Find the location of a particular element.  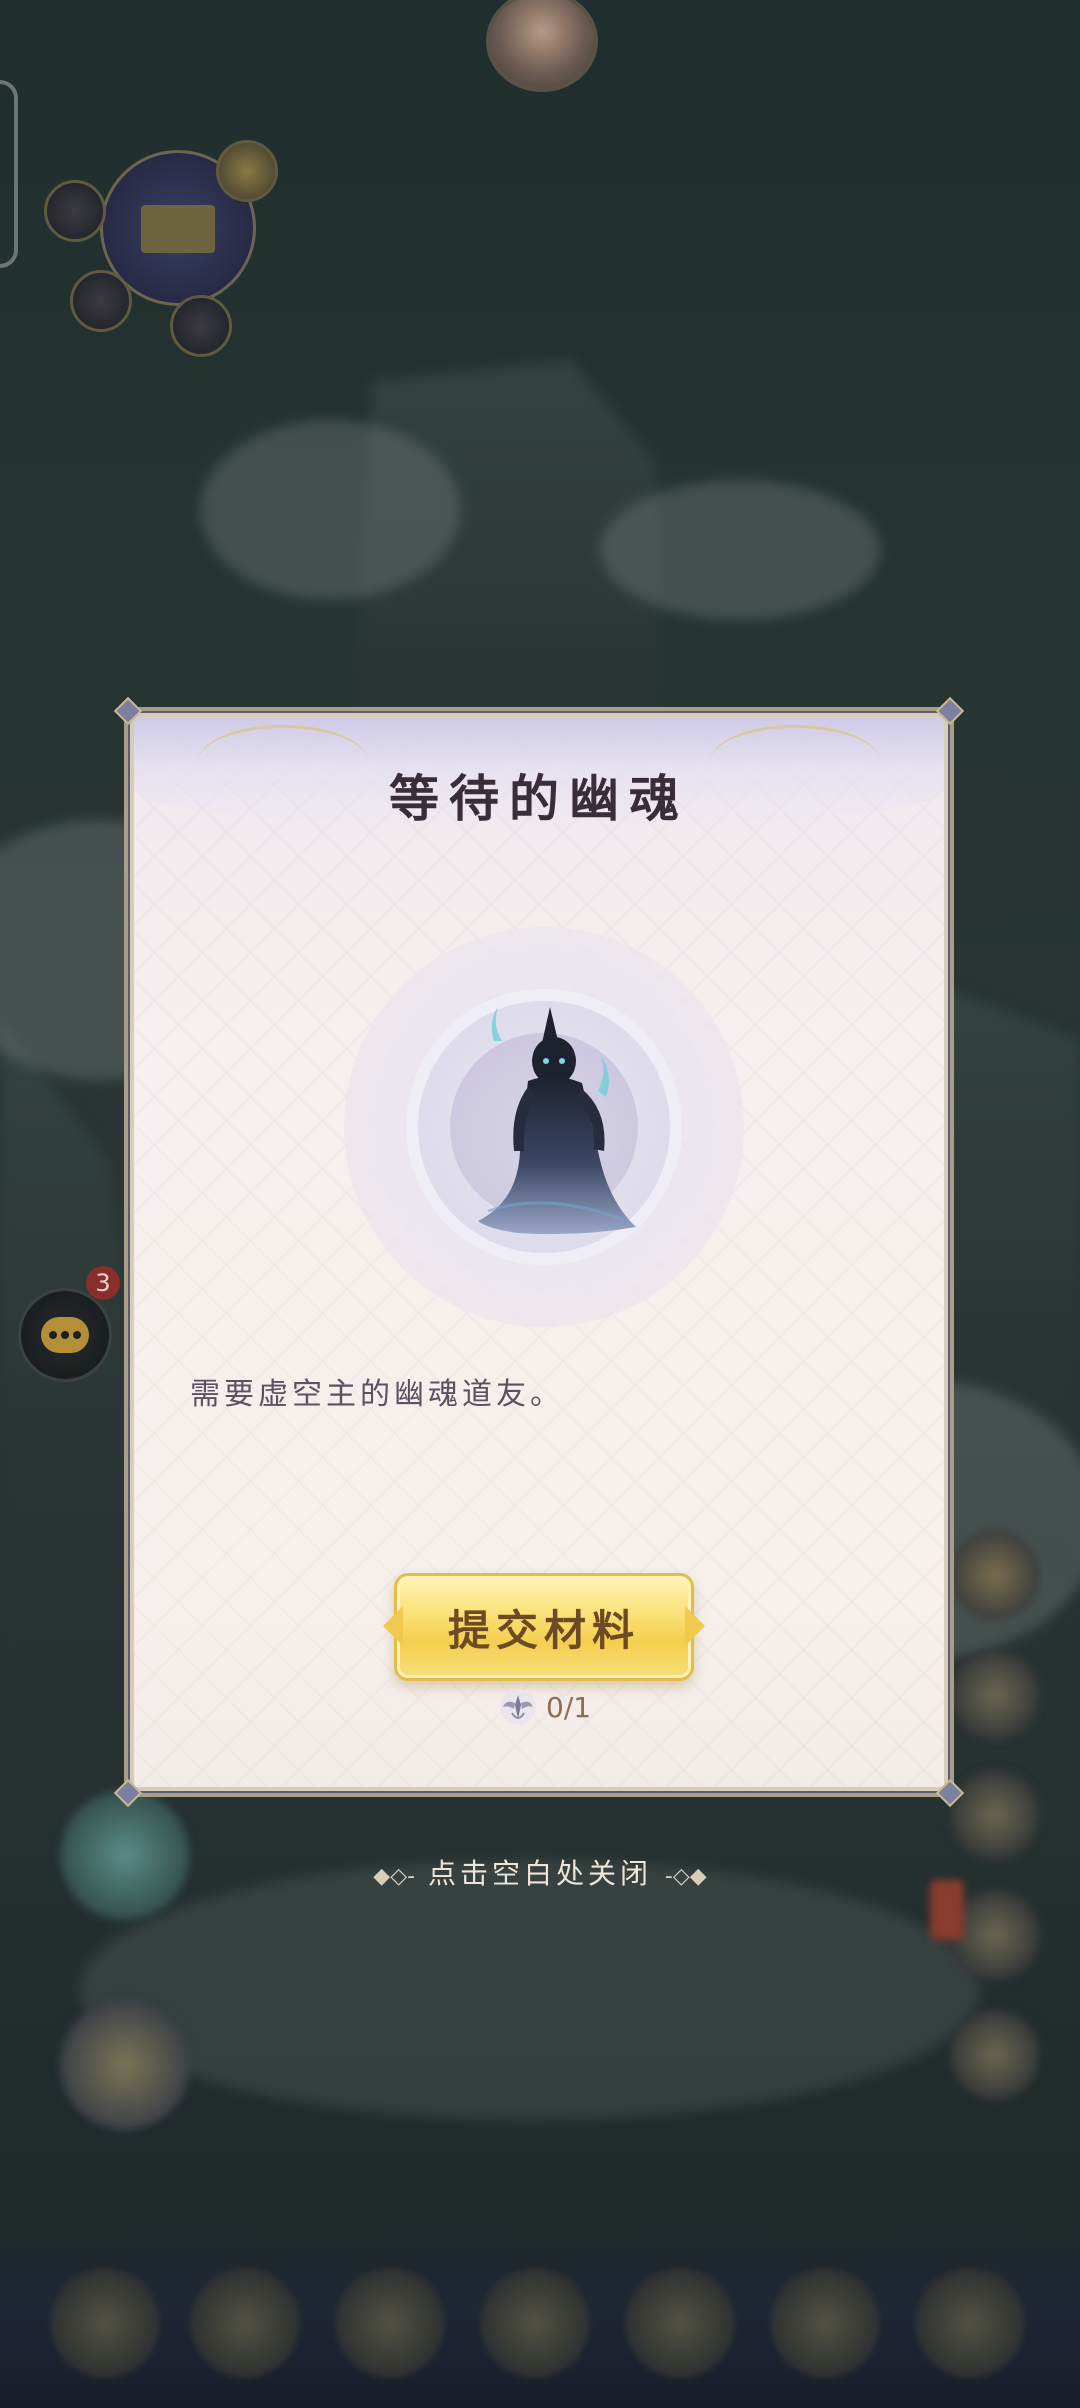

bottom-navigation is located at coordinates (540, 2323).